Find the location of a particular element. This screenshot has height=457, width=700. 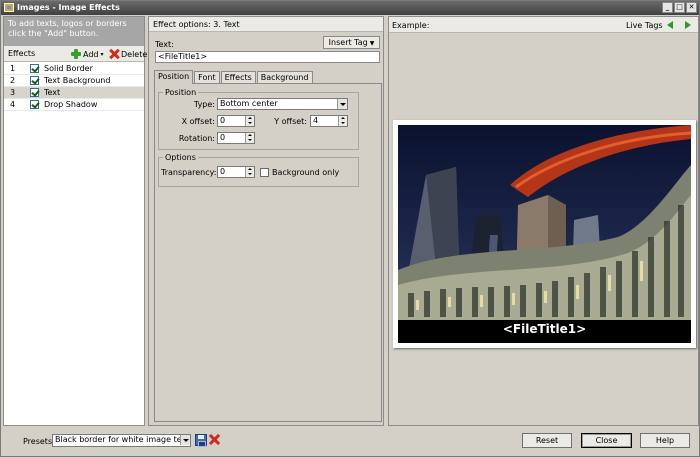

effect-row: 2 Text Background is located at coordinates (74, 81).